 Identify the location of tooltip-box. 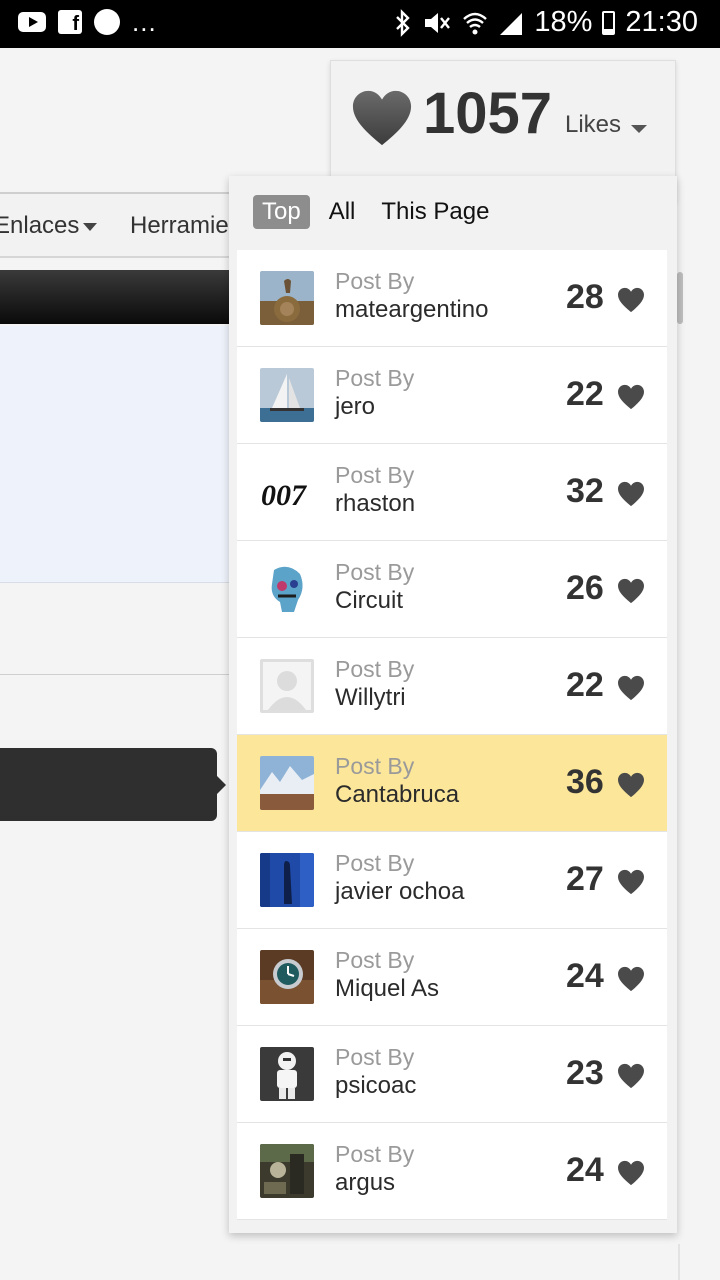
(113, 784).